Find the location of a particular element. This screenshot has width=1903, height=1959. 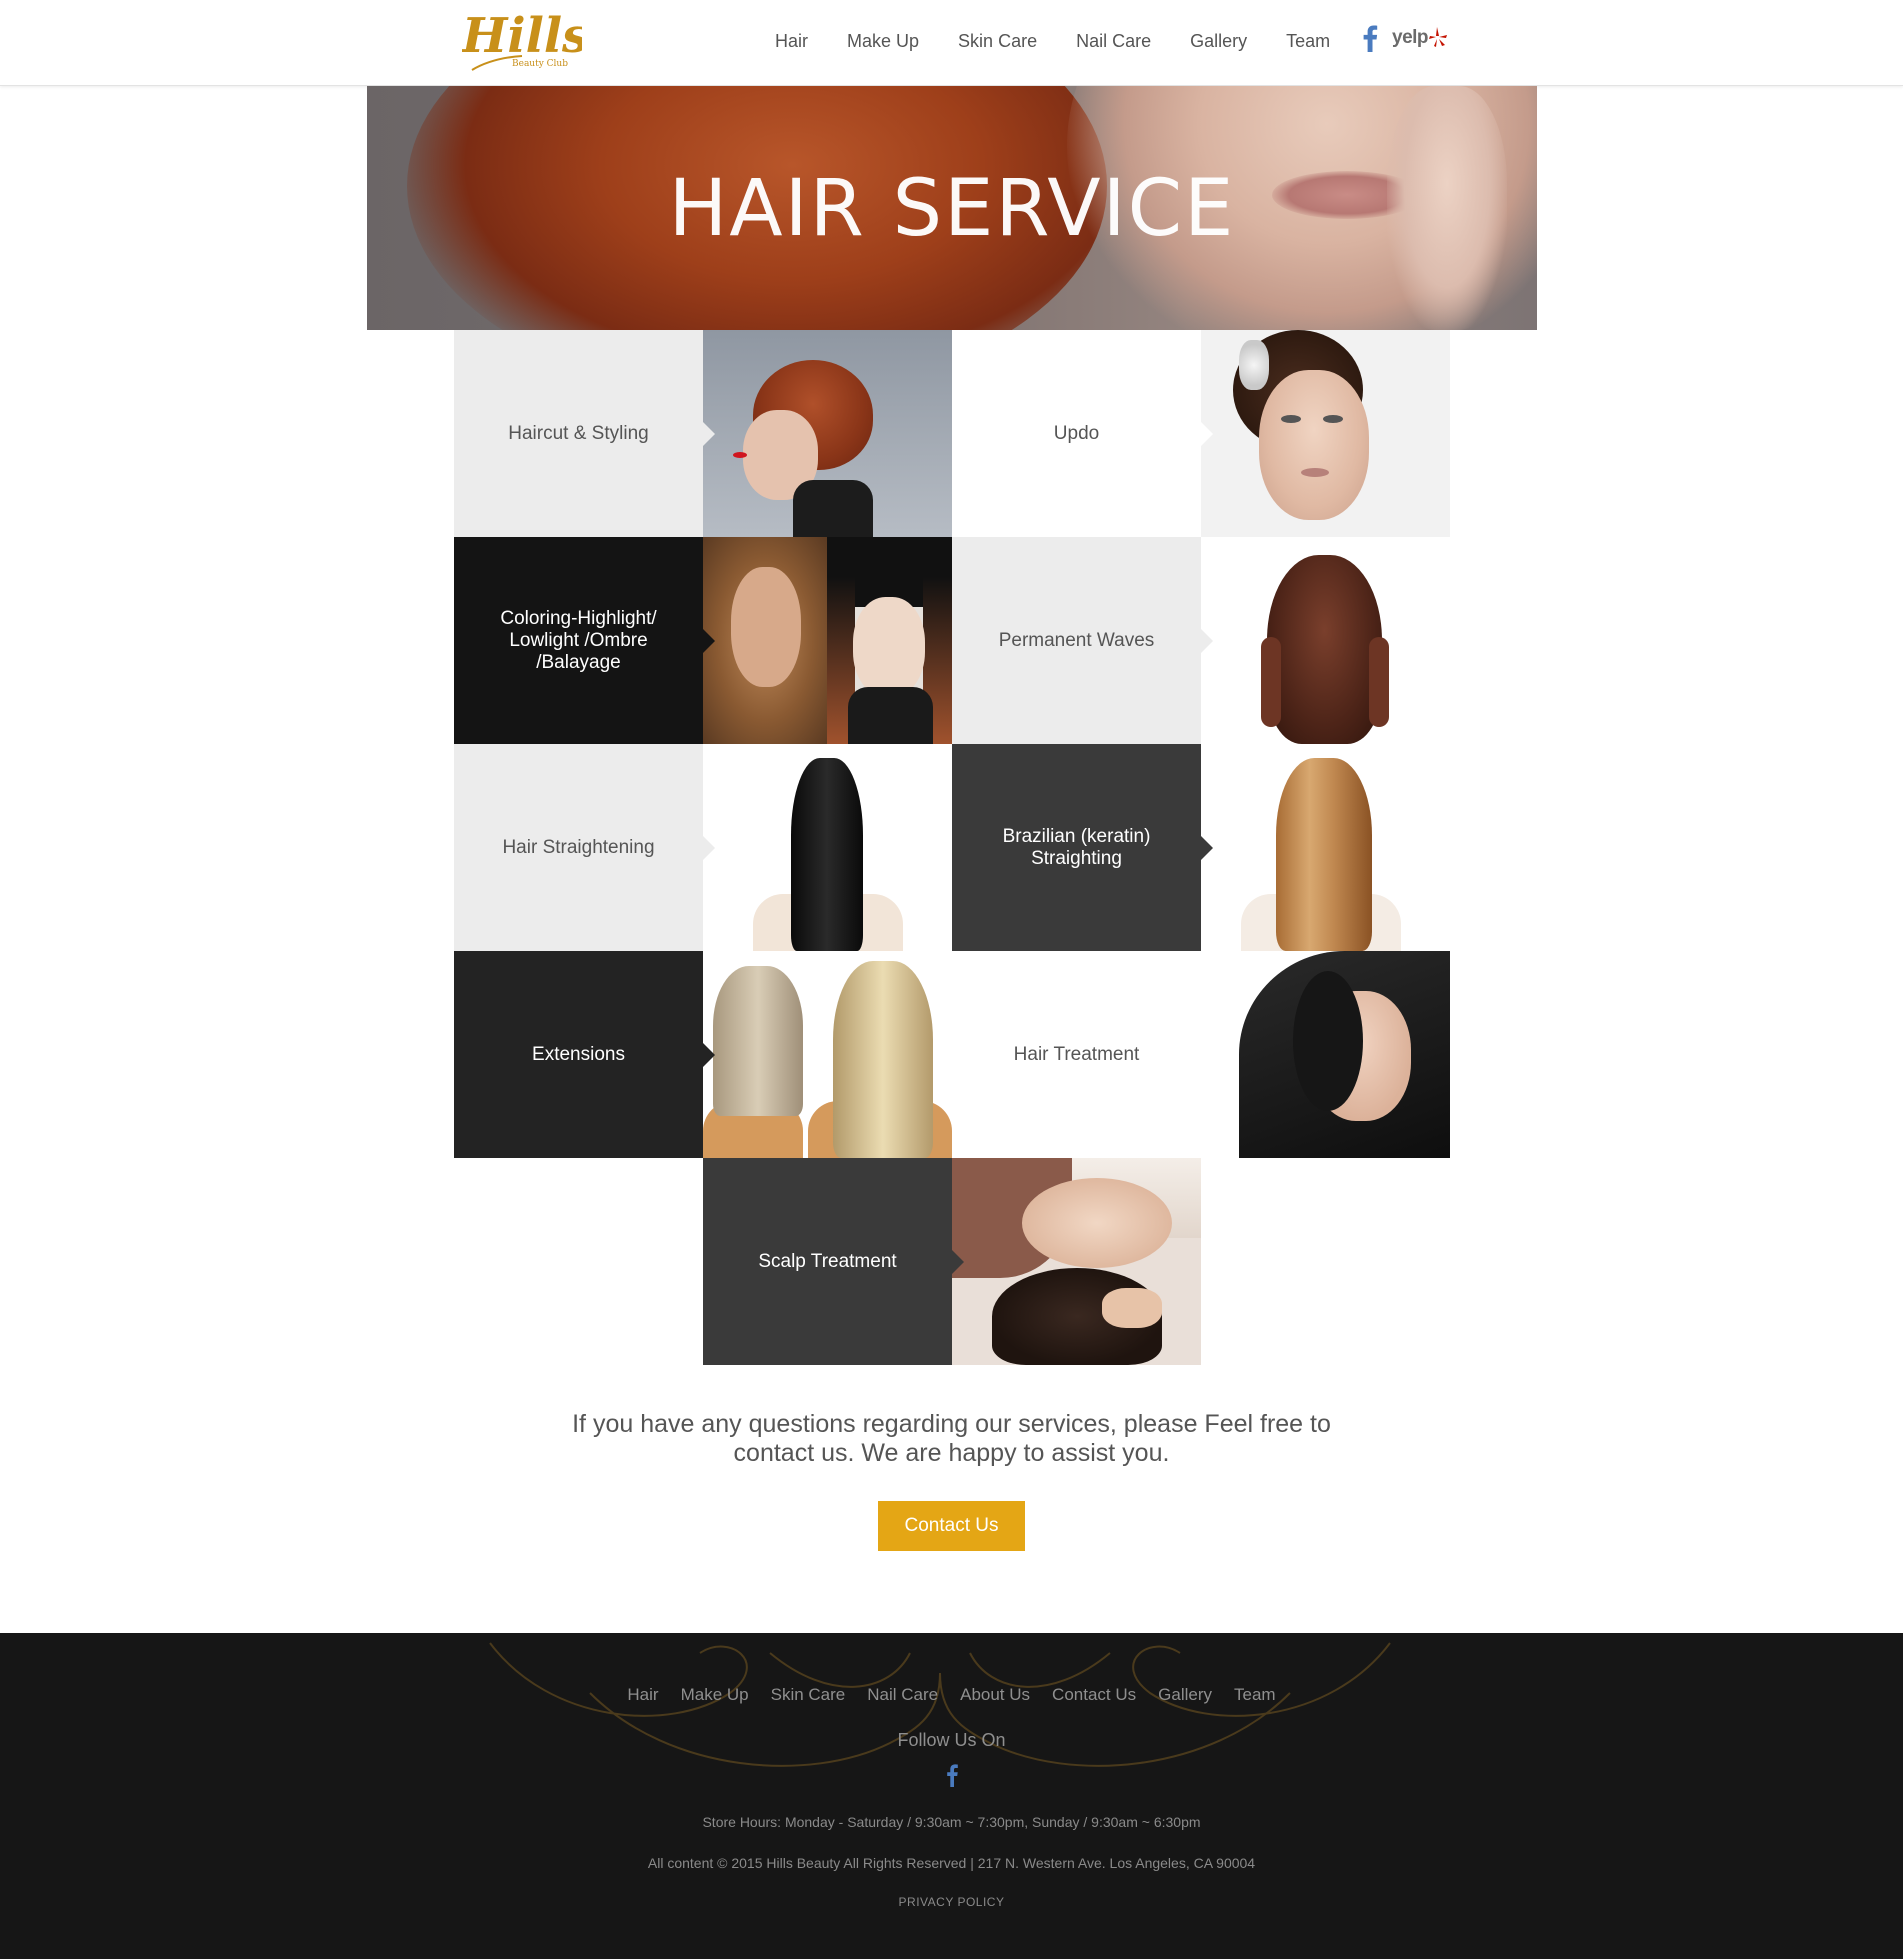

yelp-burst-icon is located at coordinates (1438, 37).